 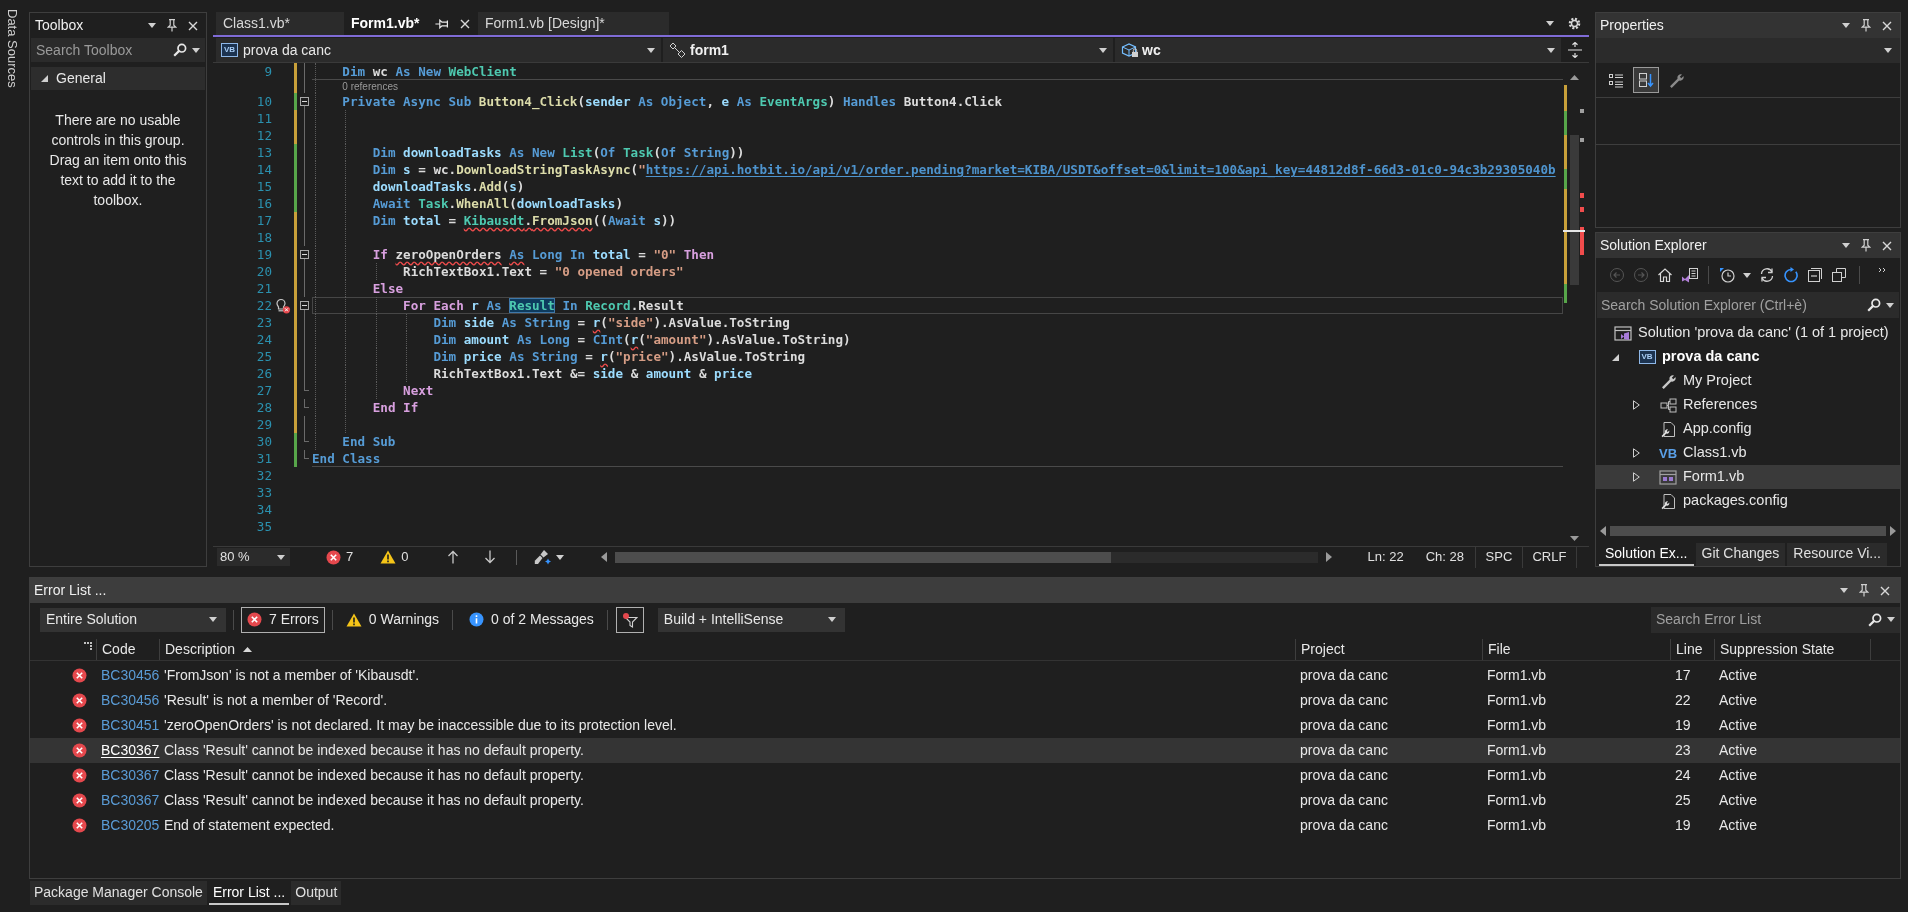 What do you see at coordinates (1323, 649) in the screenshot?
I see `column-header: Project` at bounding box center [1323, 649].